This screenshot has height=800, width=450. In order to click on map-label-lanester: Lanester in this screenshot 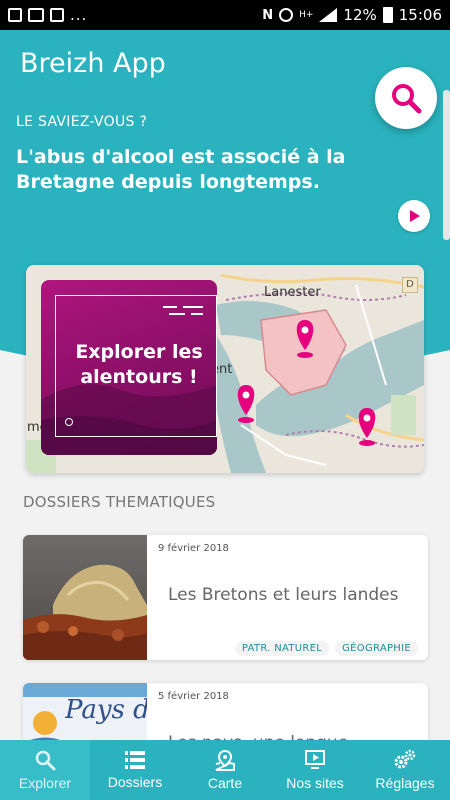, I will do `click(292, 292)`.